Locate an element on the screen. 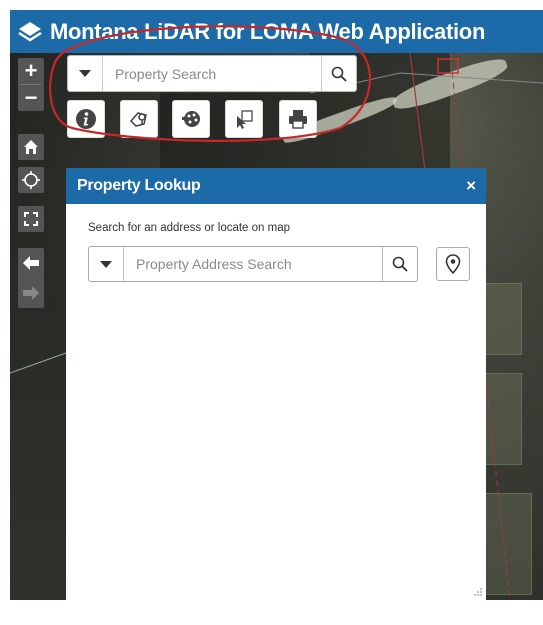 This screenshot has width=543, height=625. fullscreen-icon is located at coordinates (31, 219).